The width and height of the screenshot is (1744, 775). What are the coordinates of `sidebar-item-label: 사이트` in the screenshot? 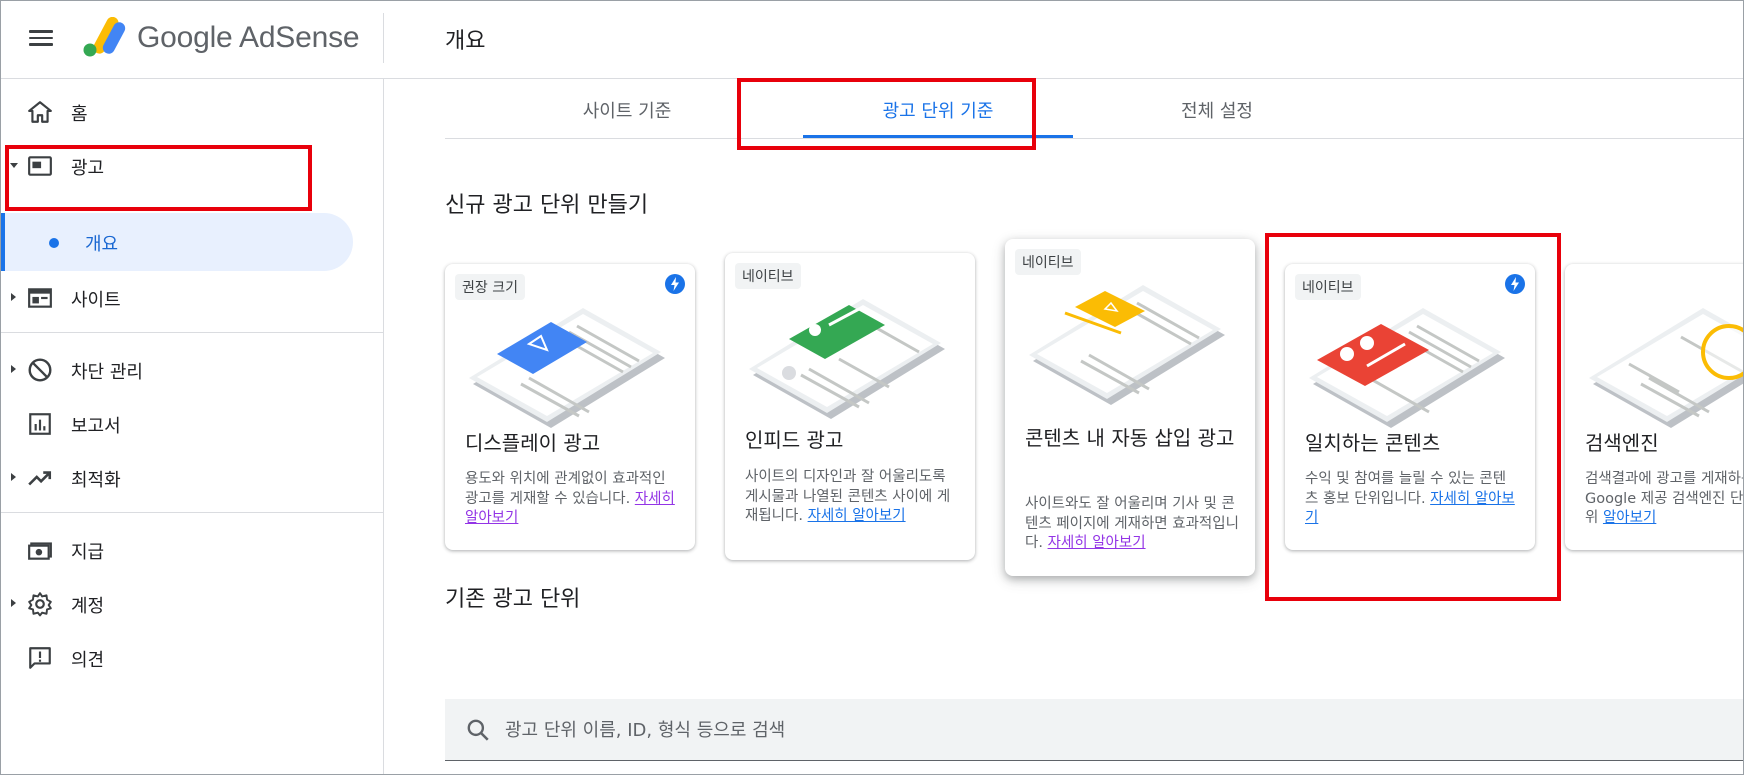 It's located at (96, 300).